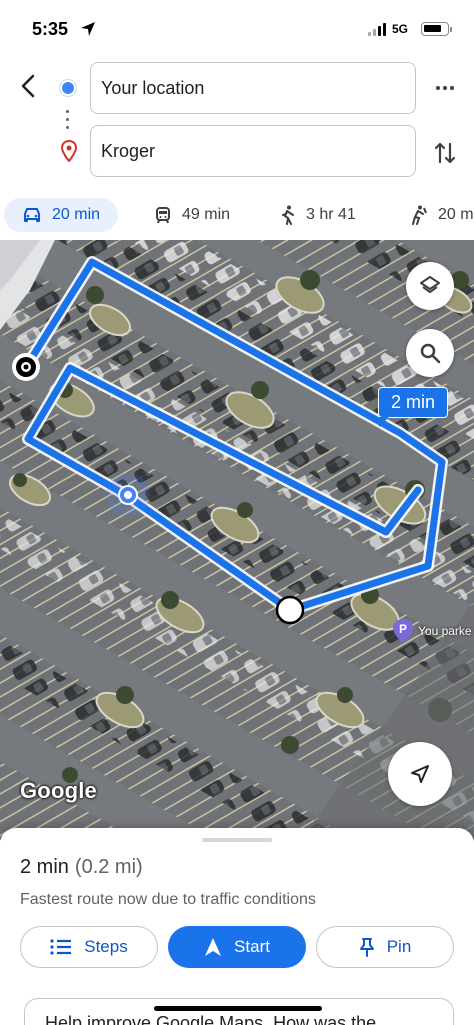 This screenshot has width=474, height=1025. I want to click on origin-field: Your location, so click(253, 88).